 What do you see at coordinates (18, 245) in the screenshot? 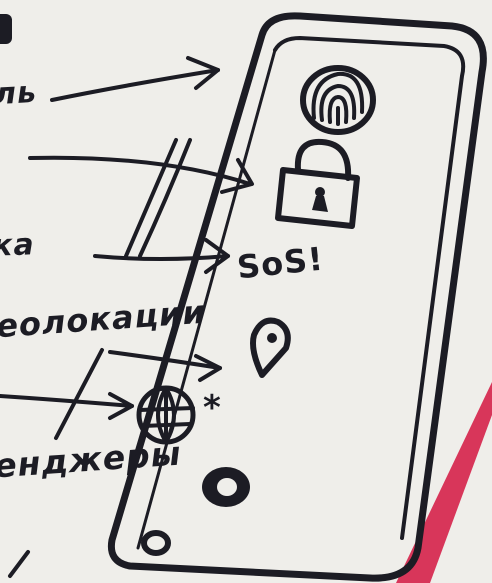
I see `label-item-2: ка` at bounding box center [18, 245].